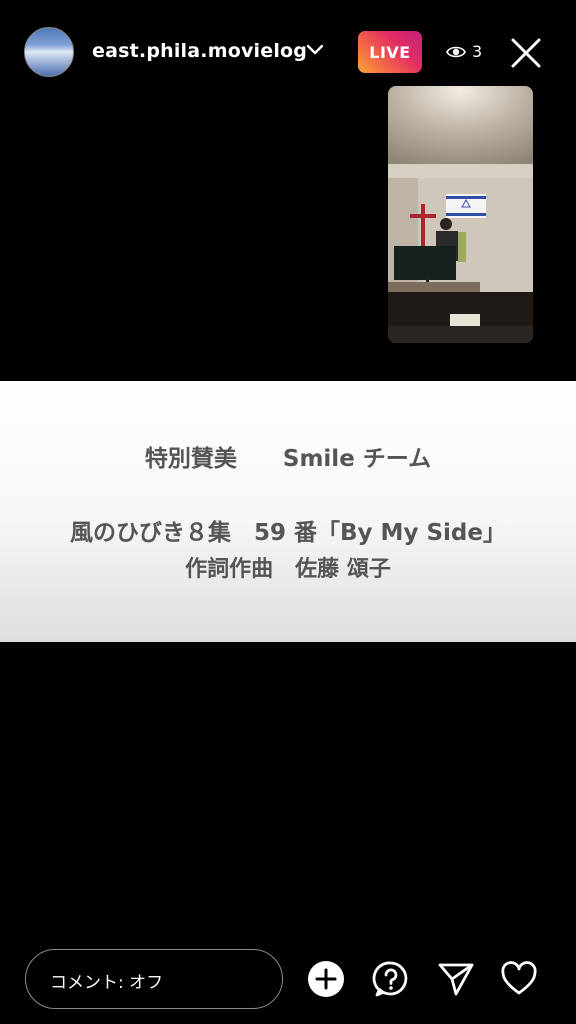  Describe the element at coordinates (519, 979) in the screenshot. I see `heart-icon` at that location.